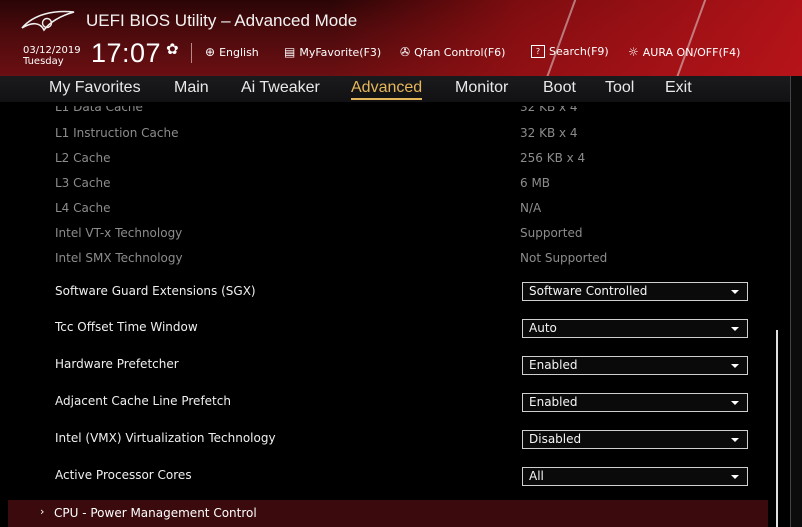 Image resolution: width=802 pixels, height=527 pixels. What do you see at coordinates (635, 439) in the screenshot?
I see `vmx-dropdown: Disabled` at bounding box center [635, 439].